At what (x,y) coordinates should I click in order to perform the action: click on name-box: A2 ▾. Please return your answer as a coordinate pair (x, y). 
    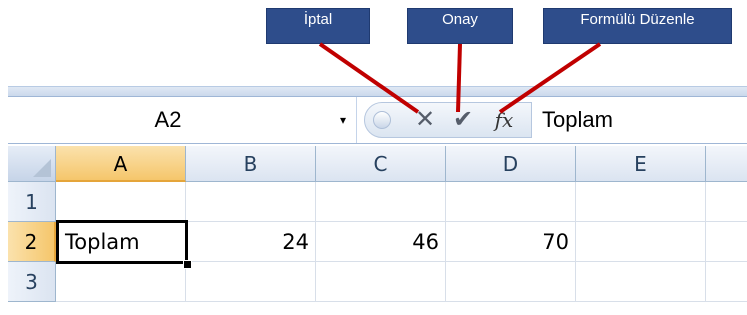
    Looking at the image, I should click on (182, 120).